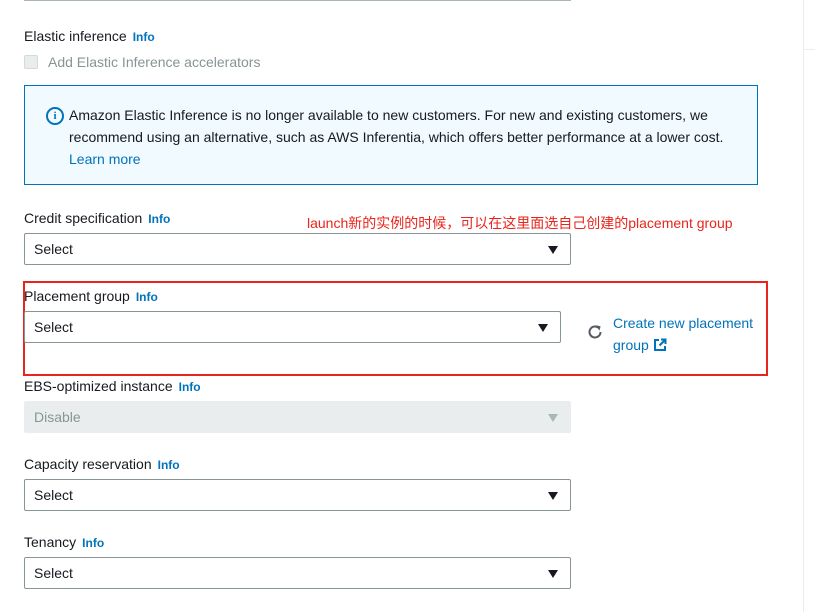 This screenshot has width=815, height=612. Describe the element at coordinates (297, 249) in the screenshot. I see `credit-specification-select: Select` at that location.